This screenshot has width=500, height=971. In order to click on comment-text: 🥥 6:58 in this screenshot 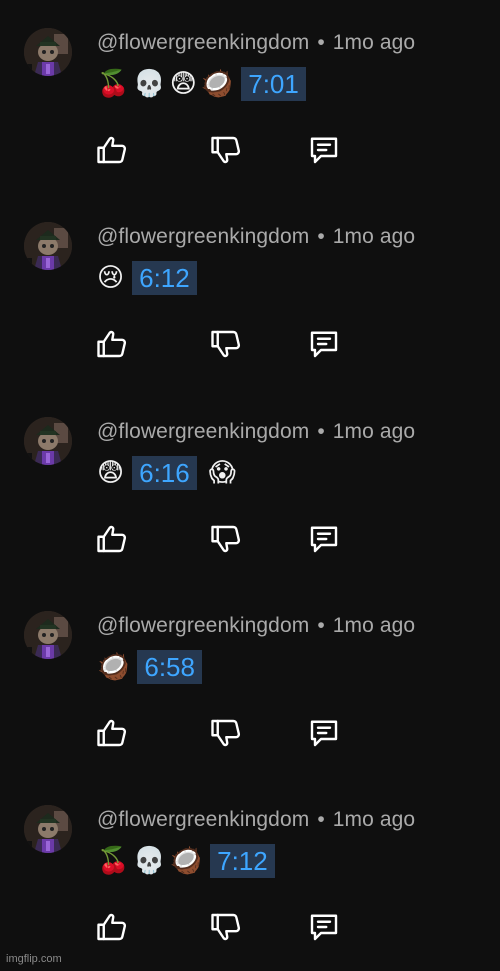, I will do `click(155, 667)`.